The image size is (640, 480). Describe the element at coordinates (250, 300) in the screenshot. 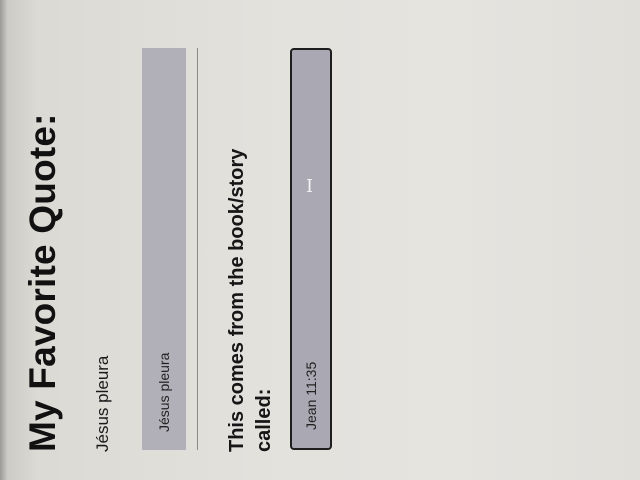

I see `source-heading: This comes from the book/story called:` at that location.